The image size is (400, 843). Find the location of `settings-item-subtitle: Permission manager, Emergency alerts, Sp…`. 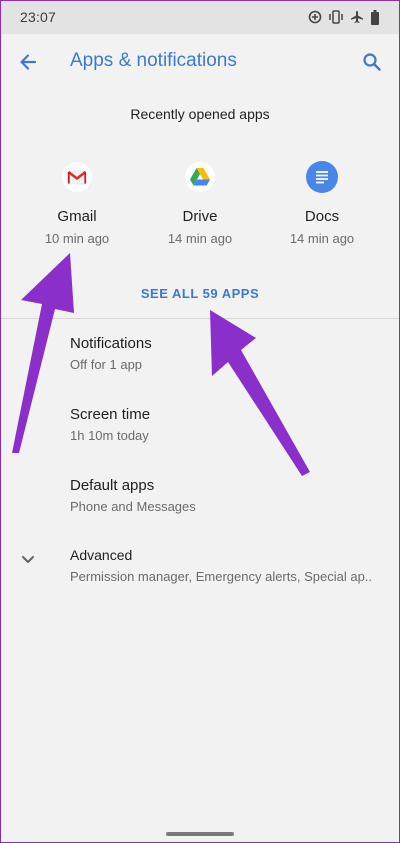

settings-item-subtitle: Permission manager, Emergency alerts, Sp… is located at coordinates (221, 576).